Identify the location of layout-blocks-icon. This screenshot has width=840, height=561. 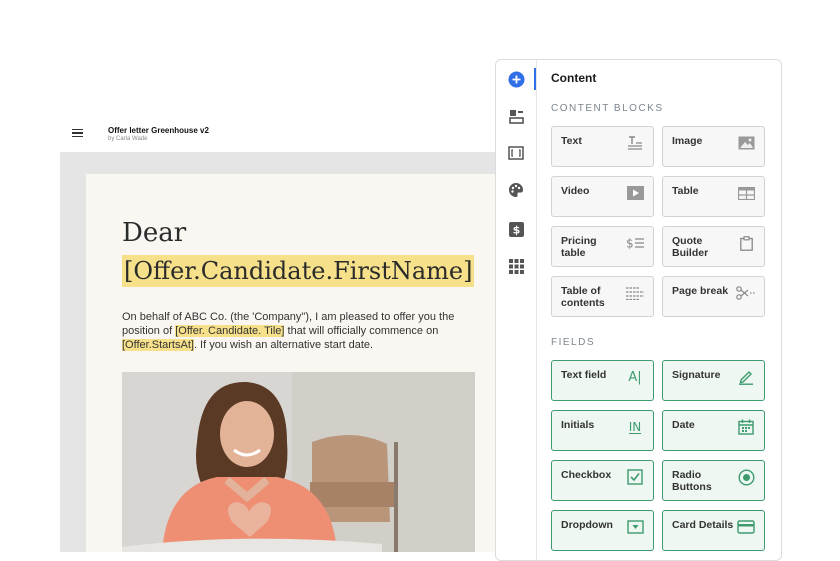
(516, 116).